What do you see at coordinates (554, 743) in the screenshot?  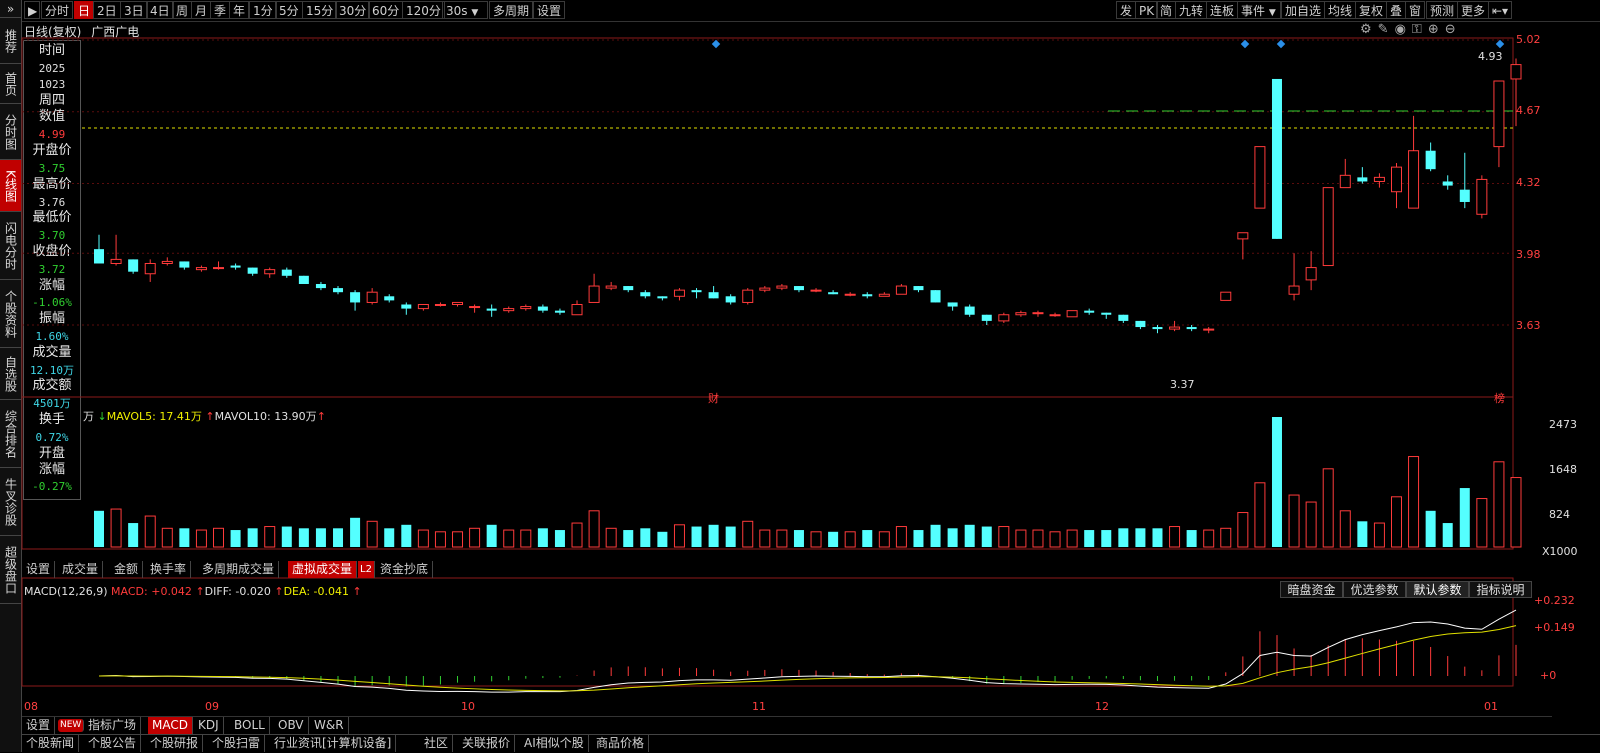 I see `btab-ai-similar: AI相似个股` at bounding box center [554, 743].